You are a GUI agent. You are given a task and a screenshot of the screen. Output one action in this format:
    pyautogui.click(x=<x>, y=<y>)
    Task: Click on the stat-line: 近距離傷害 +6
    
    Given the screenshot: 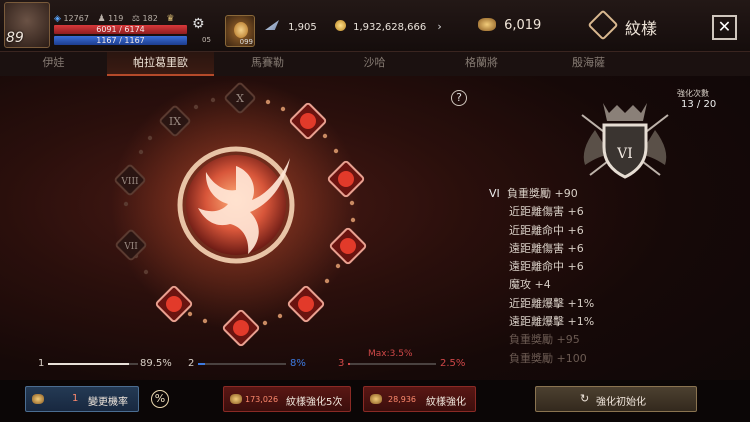 What is the action you would take?
    pyautogui.click(x=541, y=212)
    